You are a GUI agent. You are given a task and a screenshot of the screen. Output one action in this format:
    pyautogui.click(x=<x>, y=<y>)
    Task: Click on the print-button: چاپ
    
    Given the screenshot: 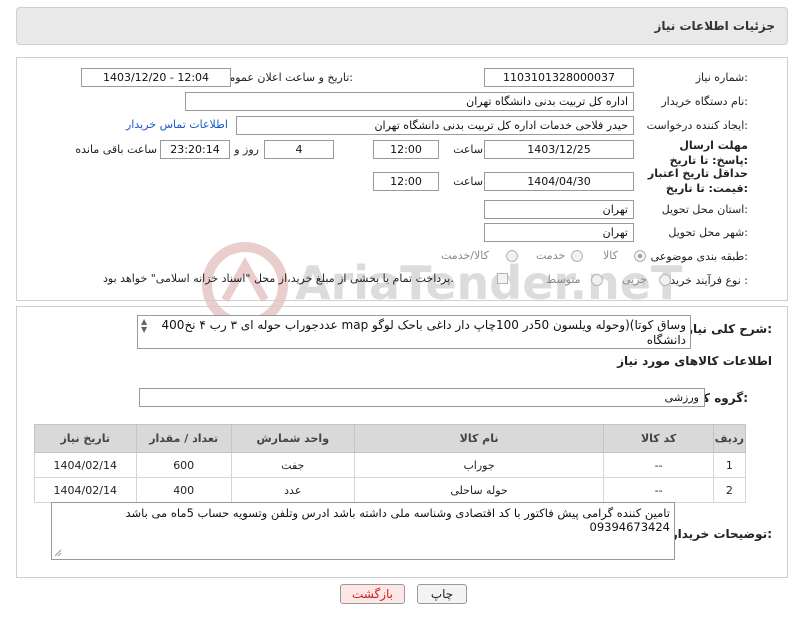 What is the action you would take?
    pyautogui.click(x=442, y=594)
    